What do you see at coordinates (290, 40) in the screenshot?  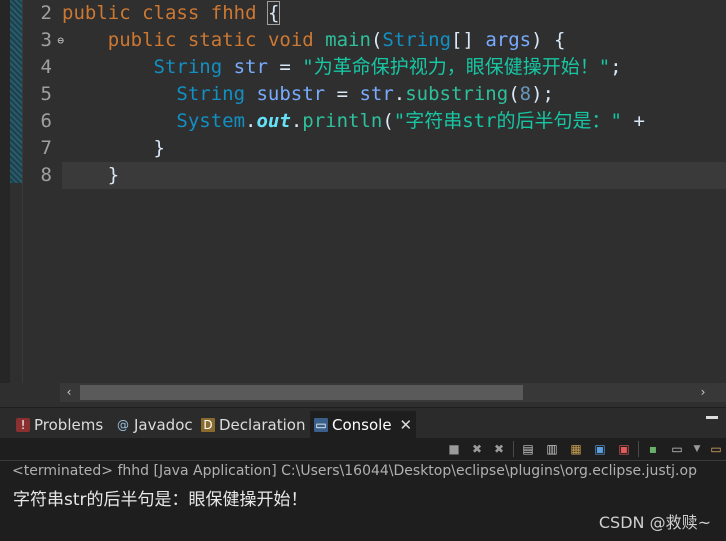 I see `code-token: void` at bounding box center [290, 40].